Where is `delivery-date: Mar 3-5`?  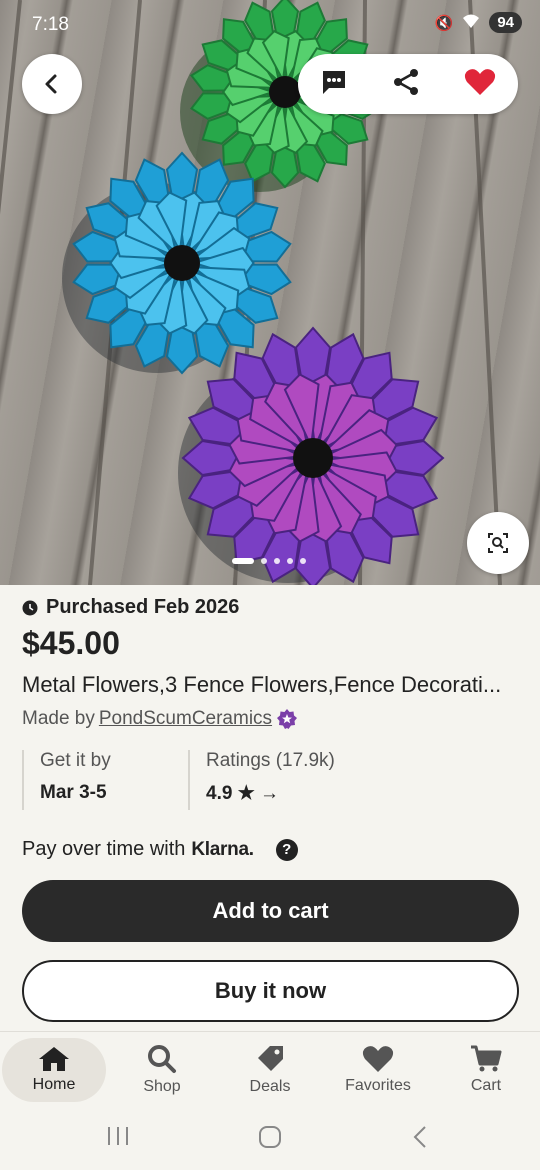
delivery-date: Mar 3-5 is located at coordinates (73, 792).